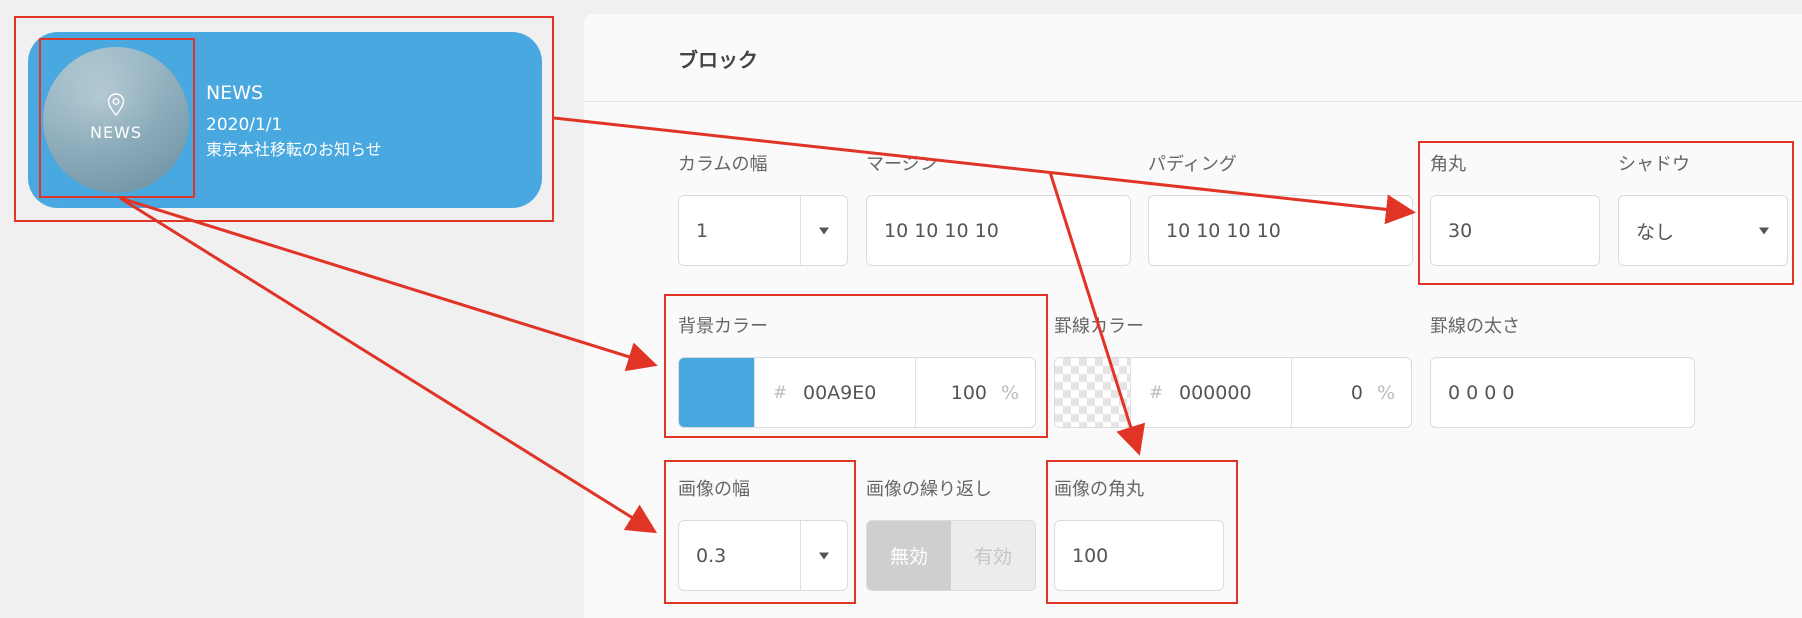 This screenshot has width=1802, height=618. I want to click on image-width-select: 0.3, so click(763, 555).